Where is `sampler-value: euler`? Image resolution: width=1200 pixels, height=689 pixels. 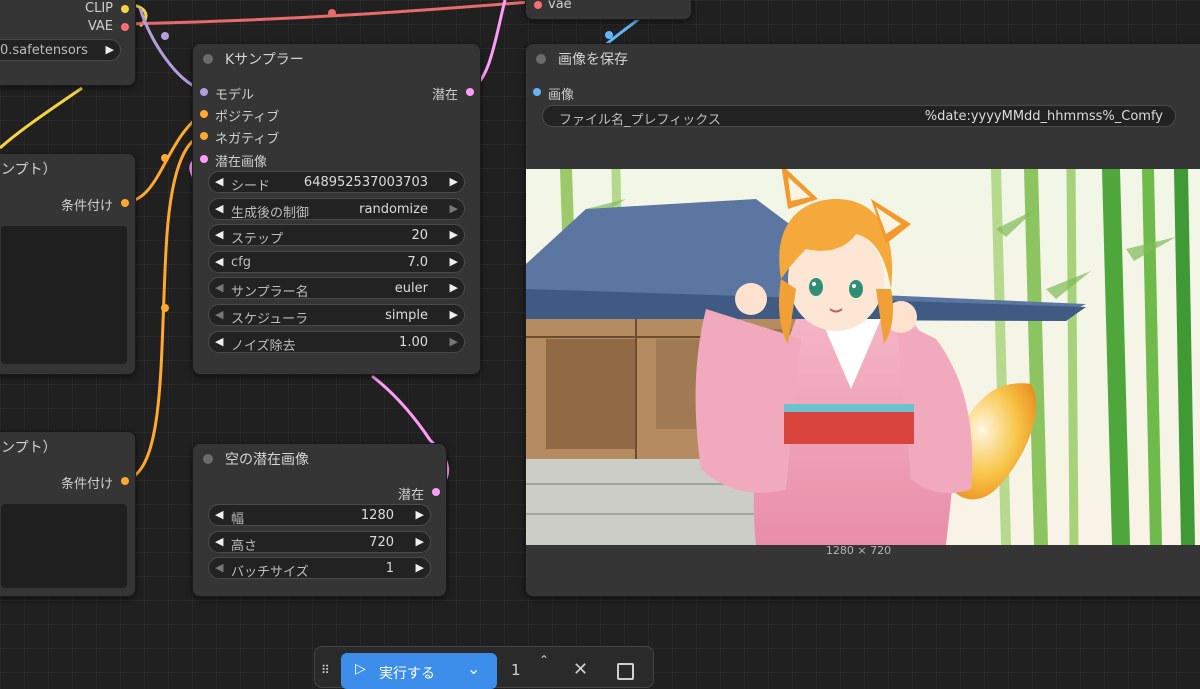
sampler-value: euler is located at coordinates (411, 288).